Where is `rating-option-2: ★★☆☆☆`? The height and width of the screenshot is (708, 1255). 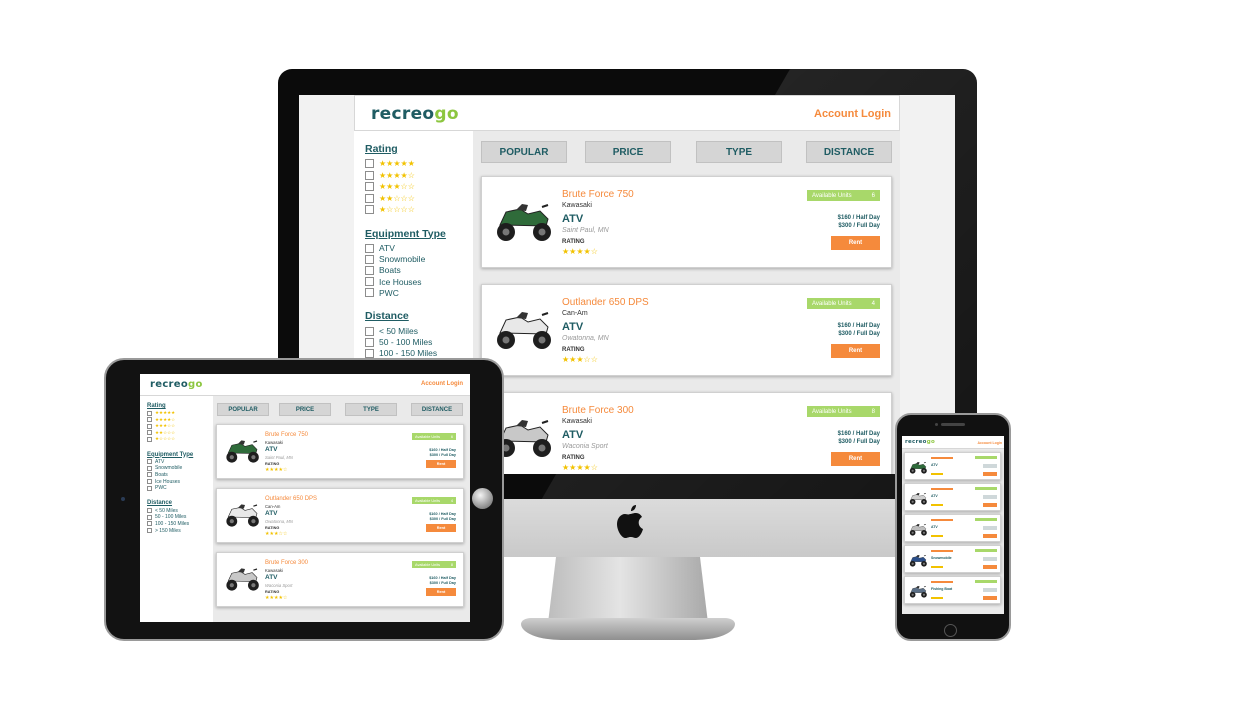 rating-option-2: ★★☆☆☆ is located at coordinates (419, 199).